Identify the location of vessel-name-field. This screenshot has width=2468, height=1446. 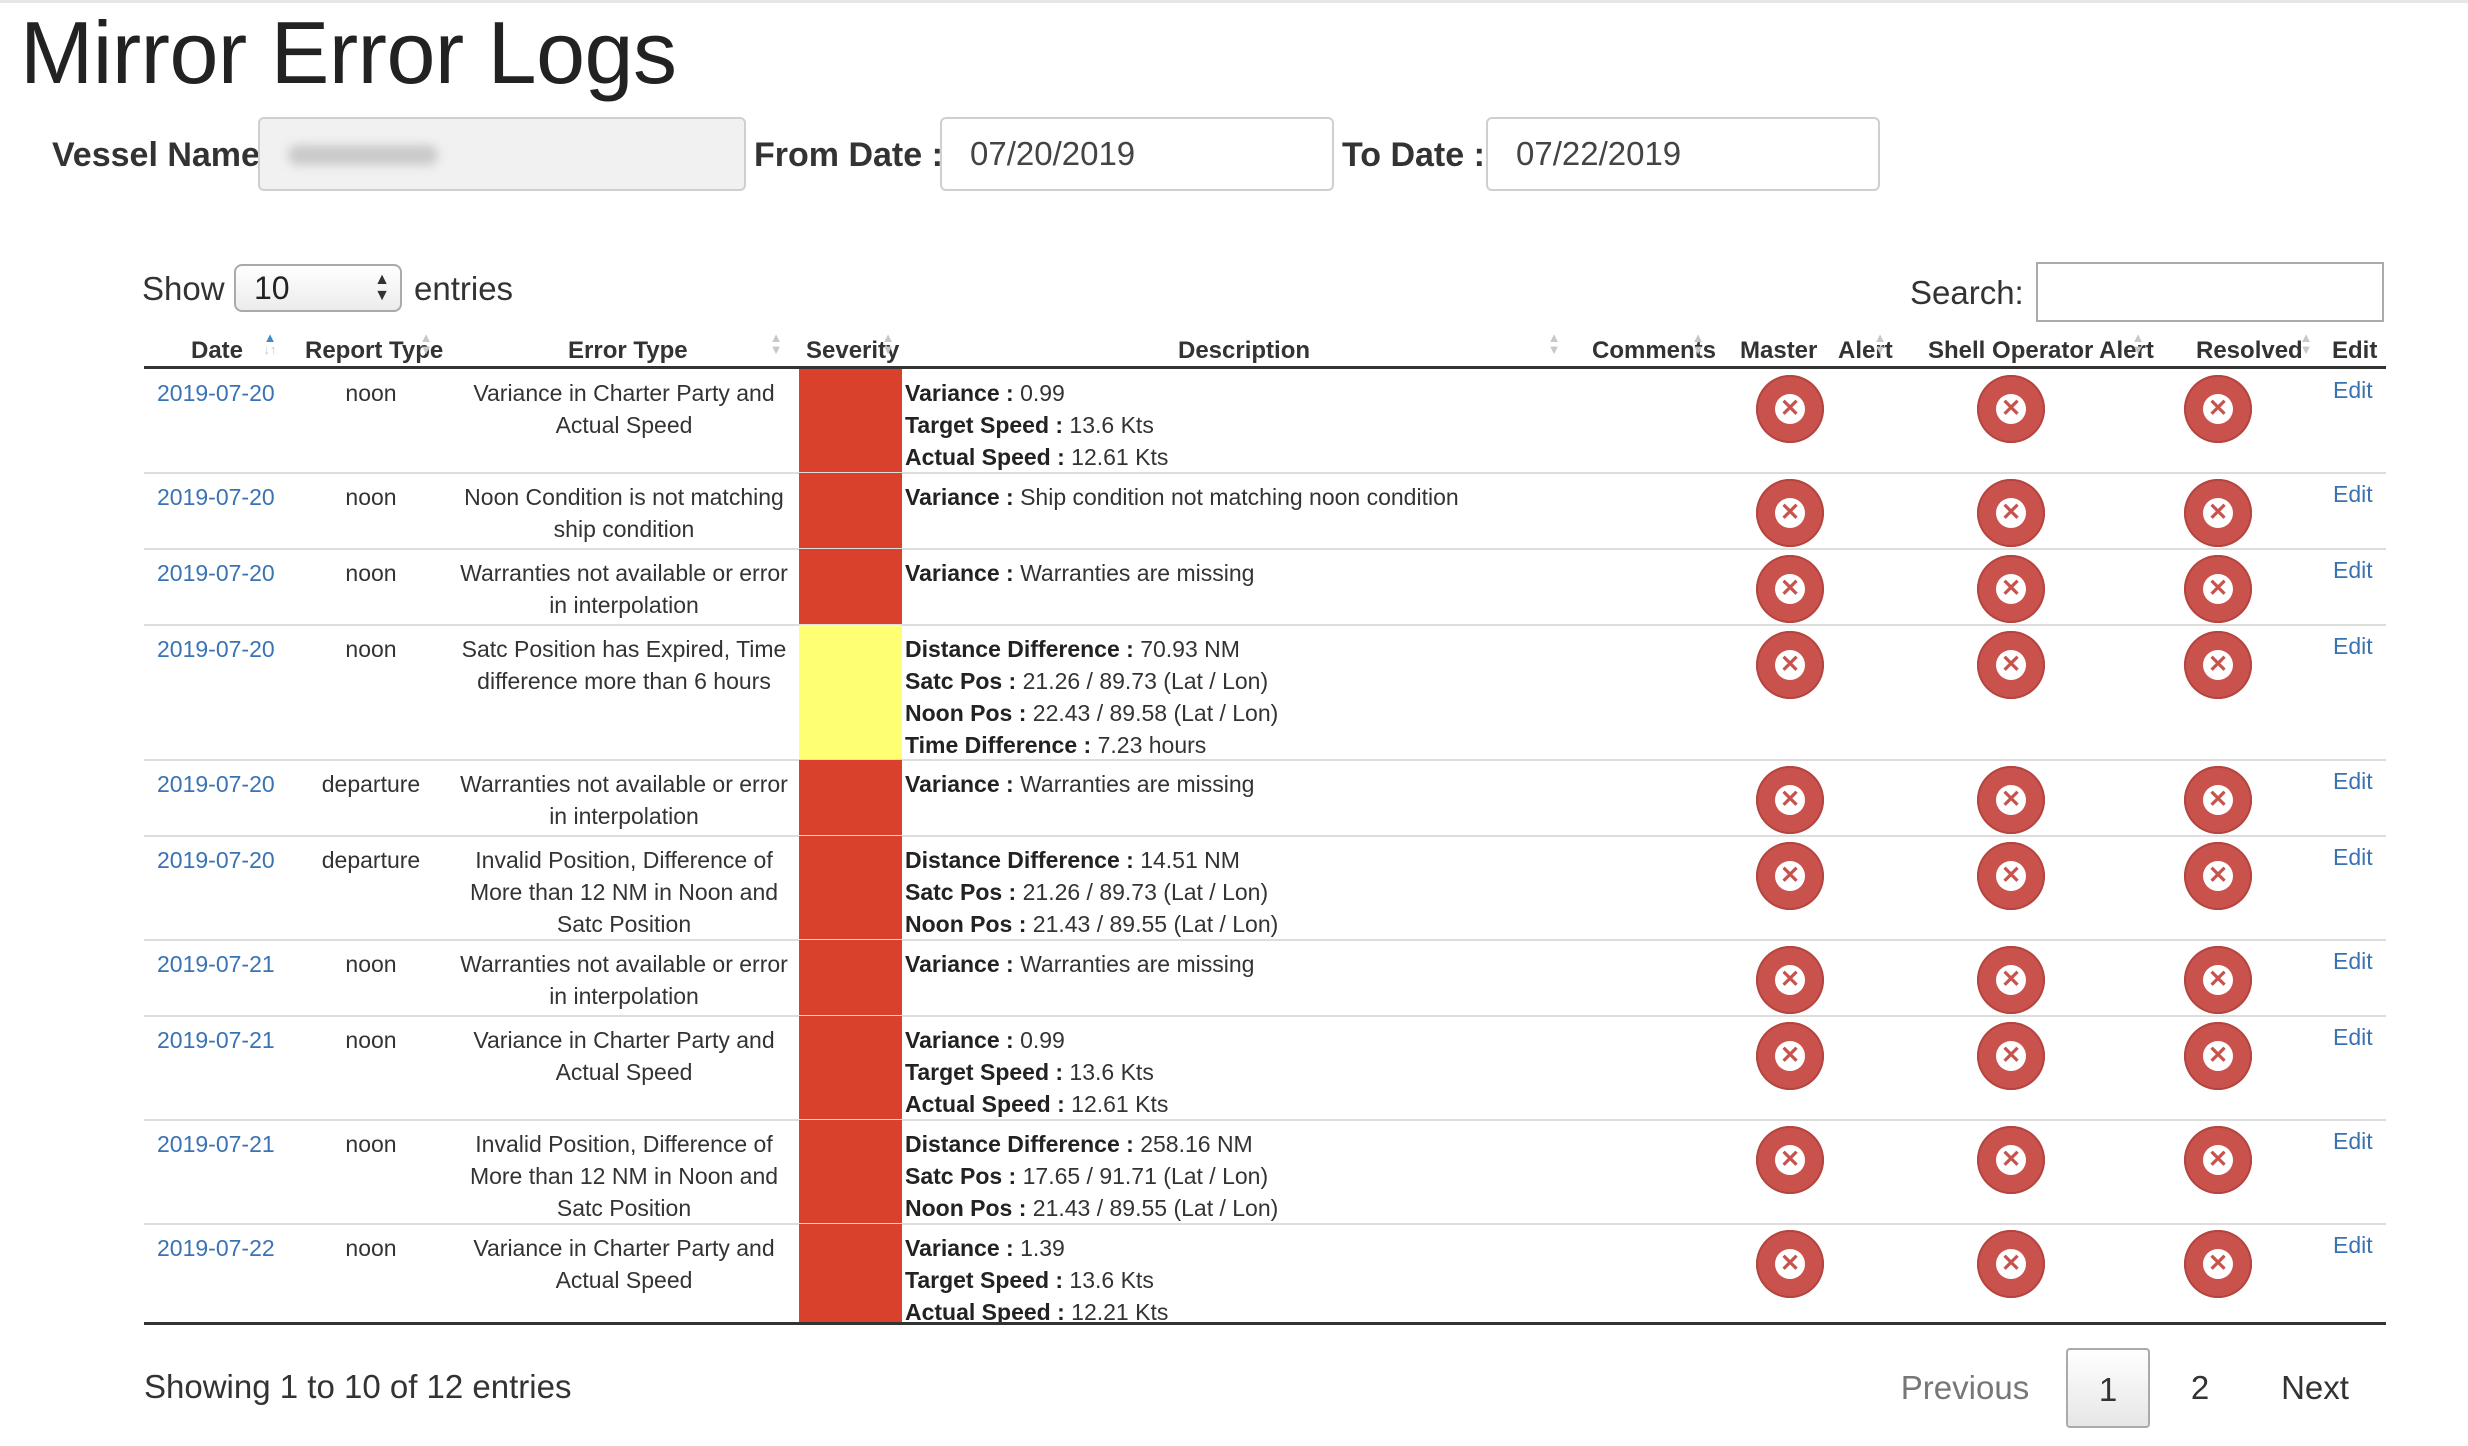
(502, 154).